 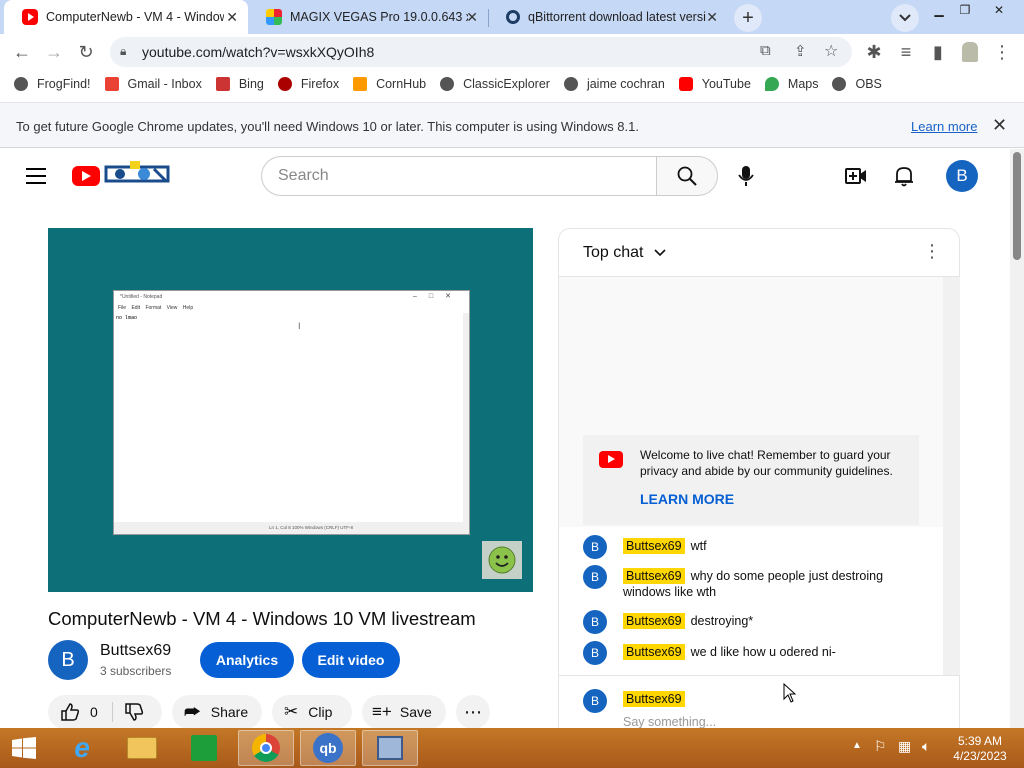 I want to click on share-icon: ⇪, so click(x=800, y=51).